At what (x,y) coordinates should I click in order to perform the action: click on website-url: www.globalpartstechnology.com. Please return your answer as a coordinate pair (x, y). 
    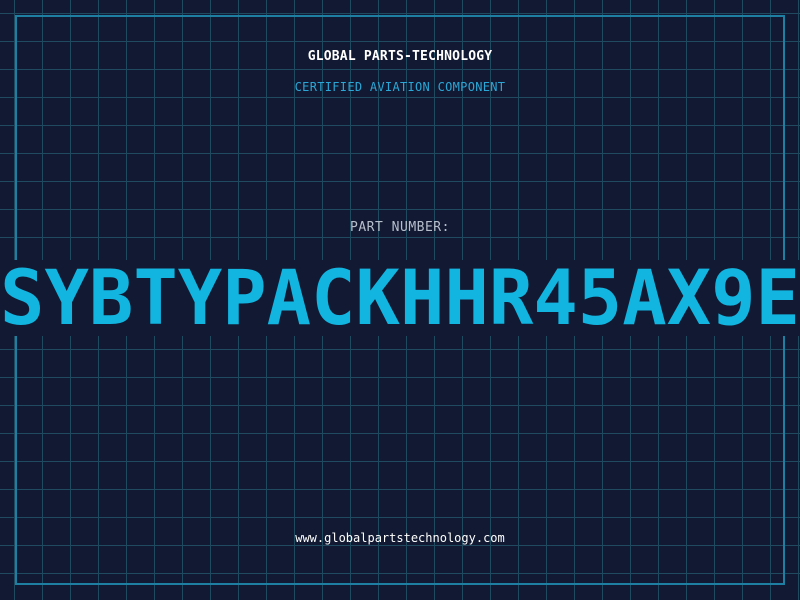
    Looking at the image, I should click on (400, 538).